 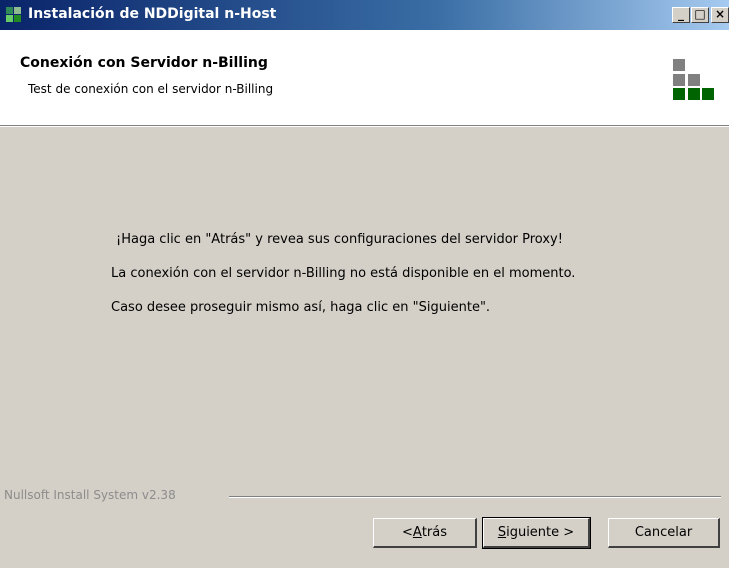 I want to click on back-button: < Atrás, so click(x=425, y=533).